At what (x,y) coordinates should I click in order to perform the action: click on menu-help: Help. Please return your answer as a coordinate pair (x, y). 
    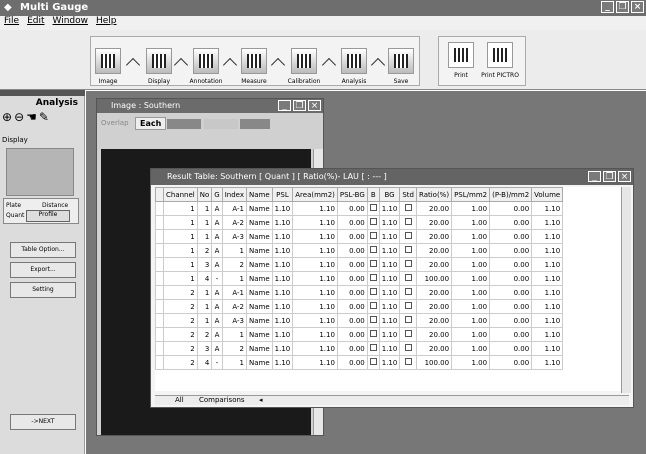
    Looking at the image, I should click on (106, 21).